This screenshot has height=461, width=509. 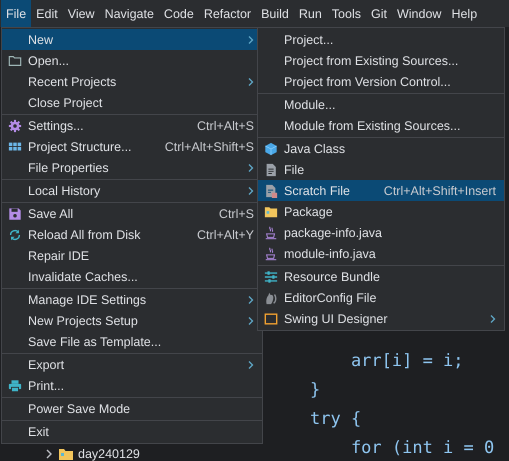 What do you see at coordinates (178, 13) in the screenshot?
I see `menu-bar-item: Code` at bounding box center [178, 13].